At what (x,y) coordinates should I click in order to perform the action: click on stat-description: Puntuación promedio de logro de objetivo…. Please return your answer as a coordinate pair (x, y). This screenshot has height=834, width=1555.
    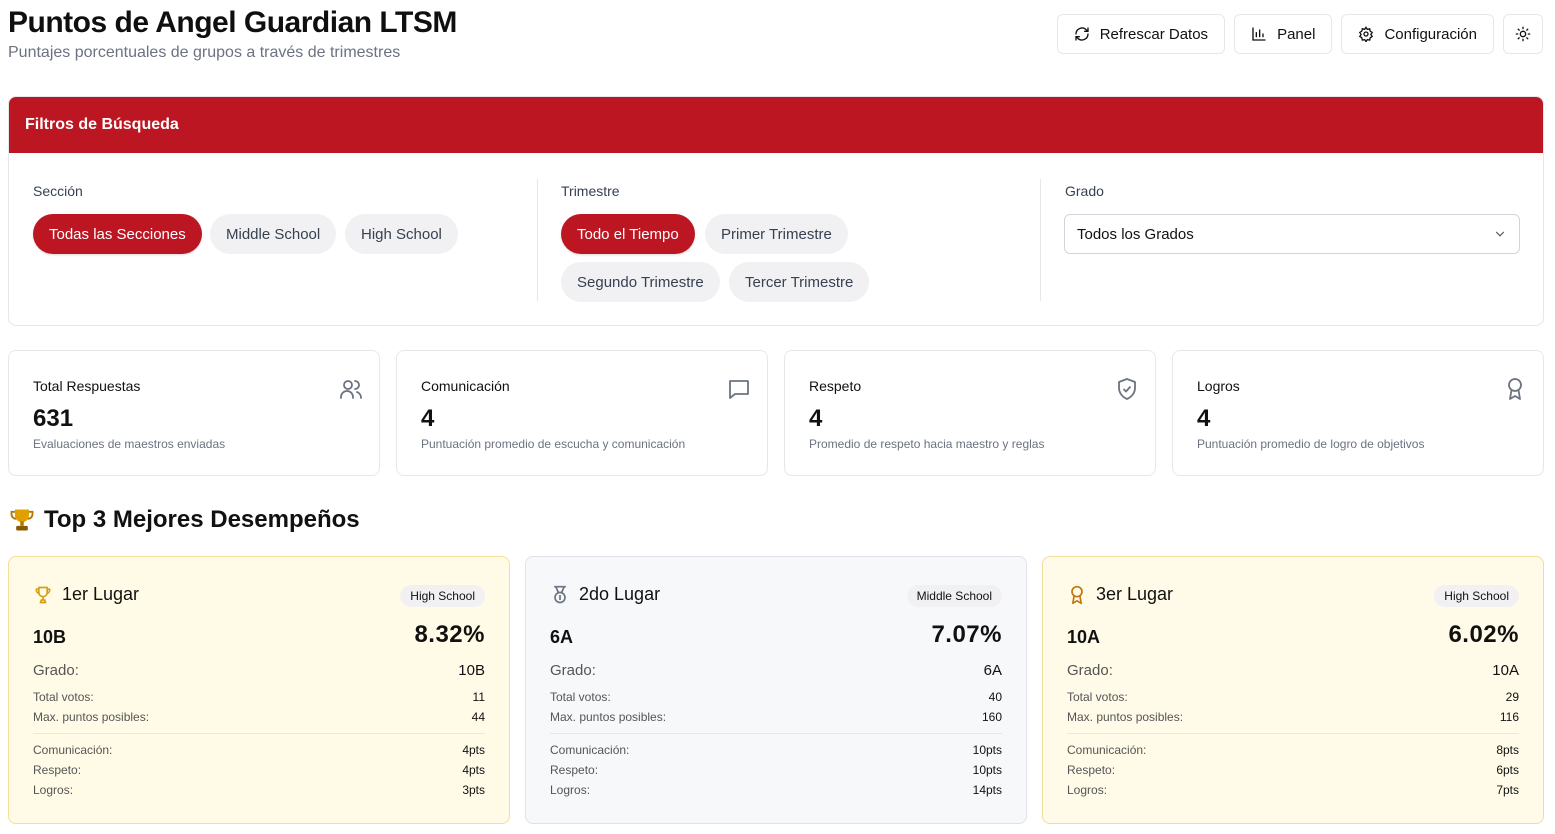
    Looking at the image, I should click on (1311, 444).